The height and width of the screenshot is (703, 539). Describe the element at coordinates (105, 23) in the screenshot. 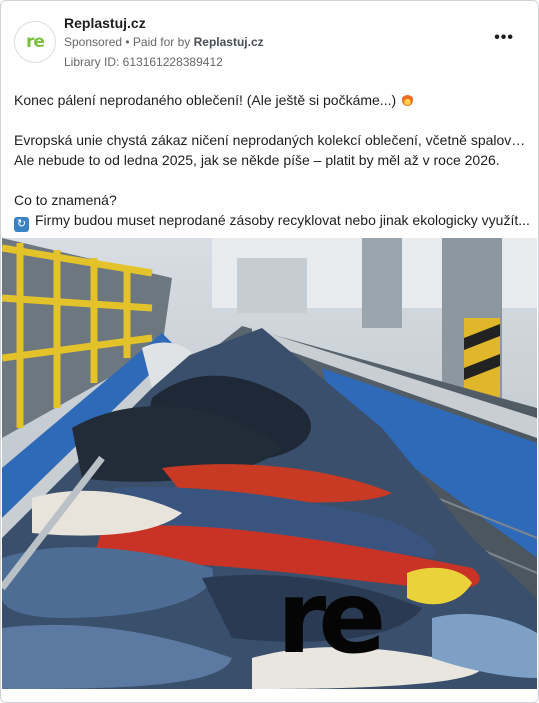

I see `page-name-link: Replastuj.cz` at that location.